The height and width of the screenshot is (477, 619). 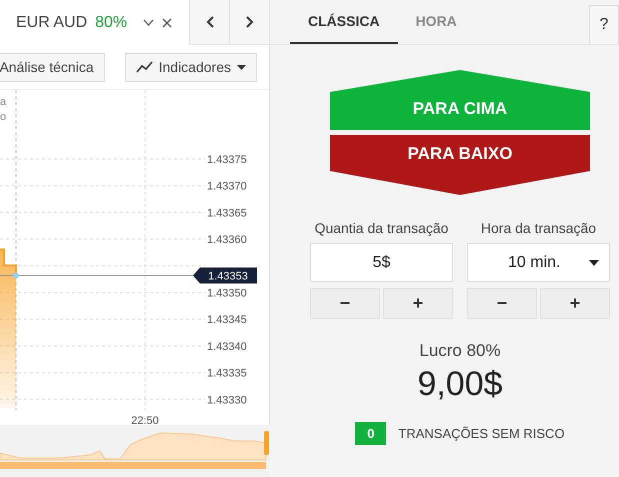 What do you see at coordinates (135, 451) in the screenshot?
I see `navigator-drawing` at bounding box center [135, 451].